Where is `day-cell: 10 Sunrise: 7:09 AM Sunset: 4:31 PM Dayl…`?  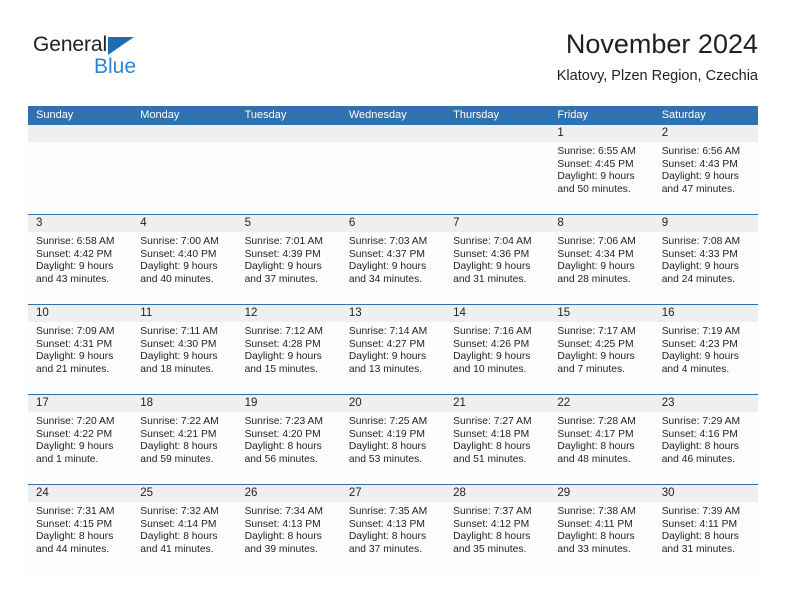
day-cell: 10 Sunrise: 7:09 AM Sunset: 4:31 PM Dayl… is located at coordinates (80, 349).